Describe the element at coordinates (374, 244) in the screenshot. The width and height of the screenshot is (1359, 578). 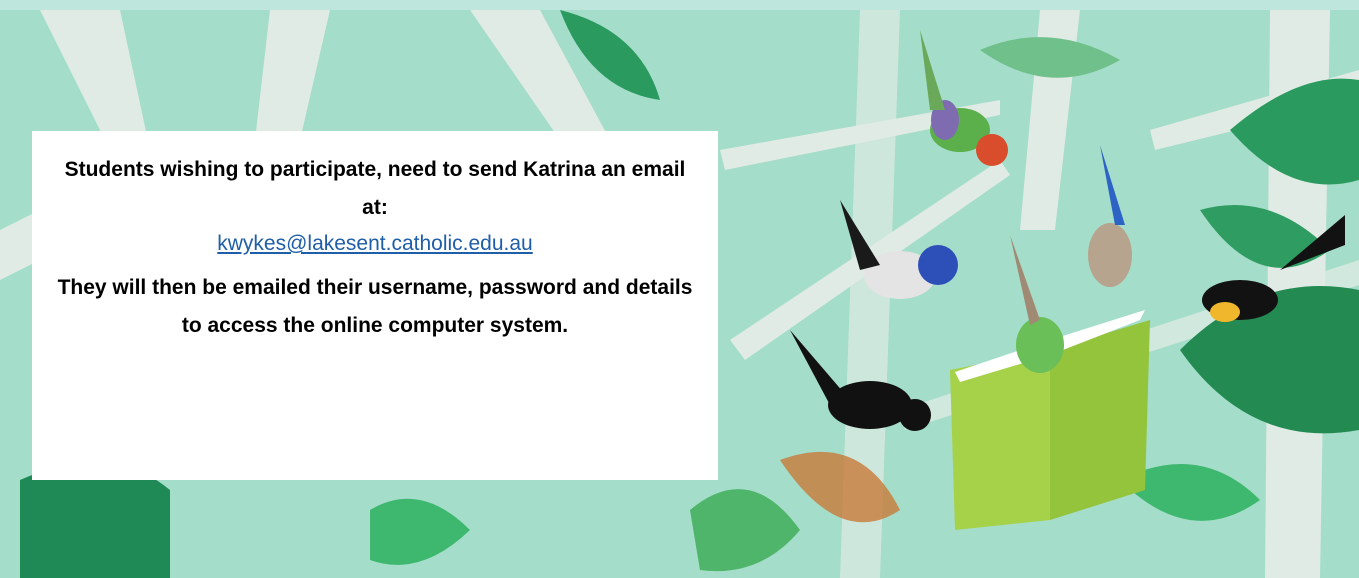
I see `email-link: kwykes@lakesent.catholic.edu.au` at that location.